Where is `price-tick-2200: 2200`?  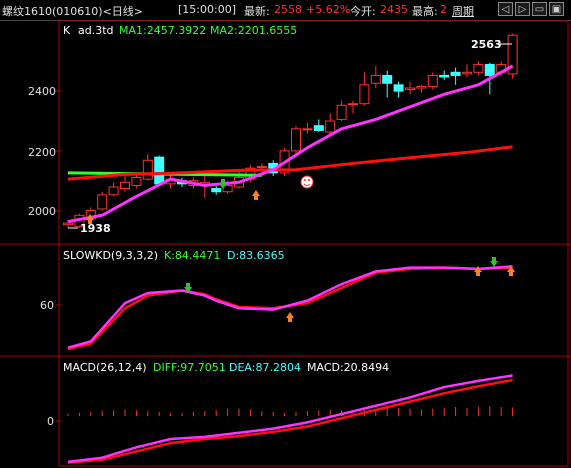 price-tick-2200: 2200 is located at coordinates (42, 152).